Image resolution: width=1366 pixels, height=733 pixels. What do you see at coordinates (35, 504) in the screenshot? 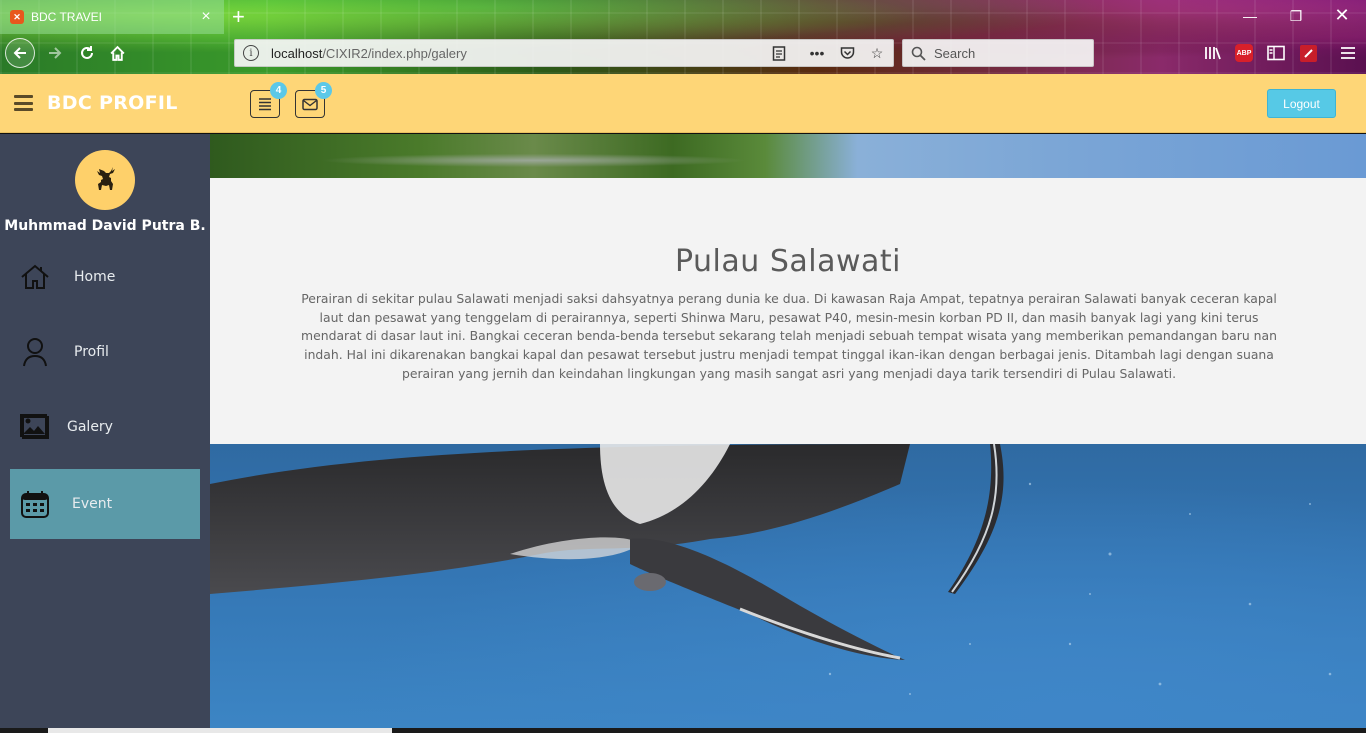
I see `calendar-icon` at bounding box center [35, 504].